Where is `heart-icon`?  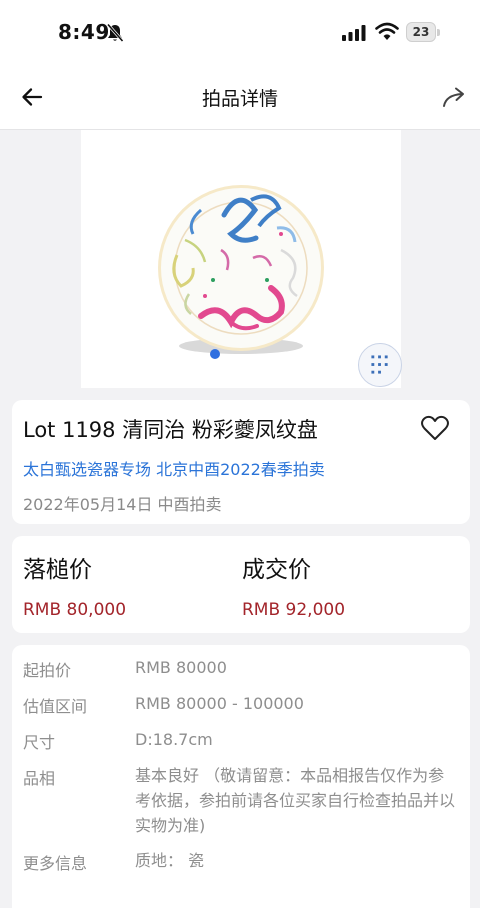
heart-icon is located at coordinates (435, 428).